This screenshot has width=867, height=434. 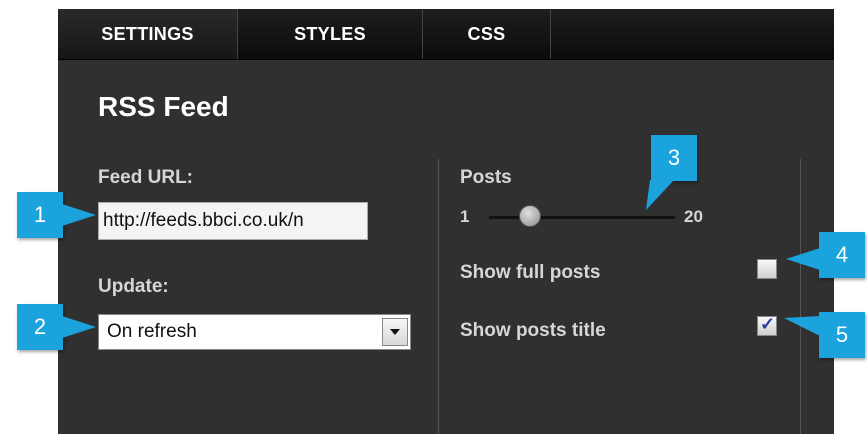 What do you see at coordinates (767, 269) in the screenshot?
I see `show-full-posts-checkbox` at bounding box center [767, 269].